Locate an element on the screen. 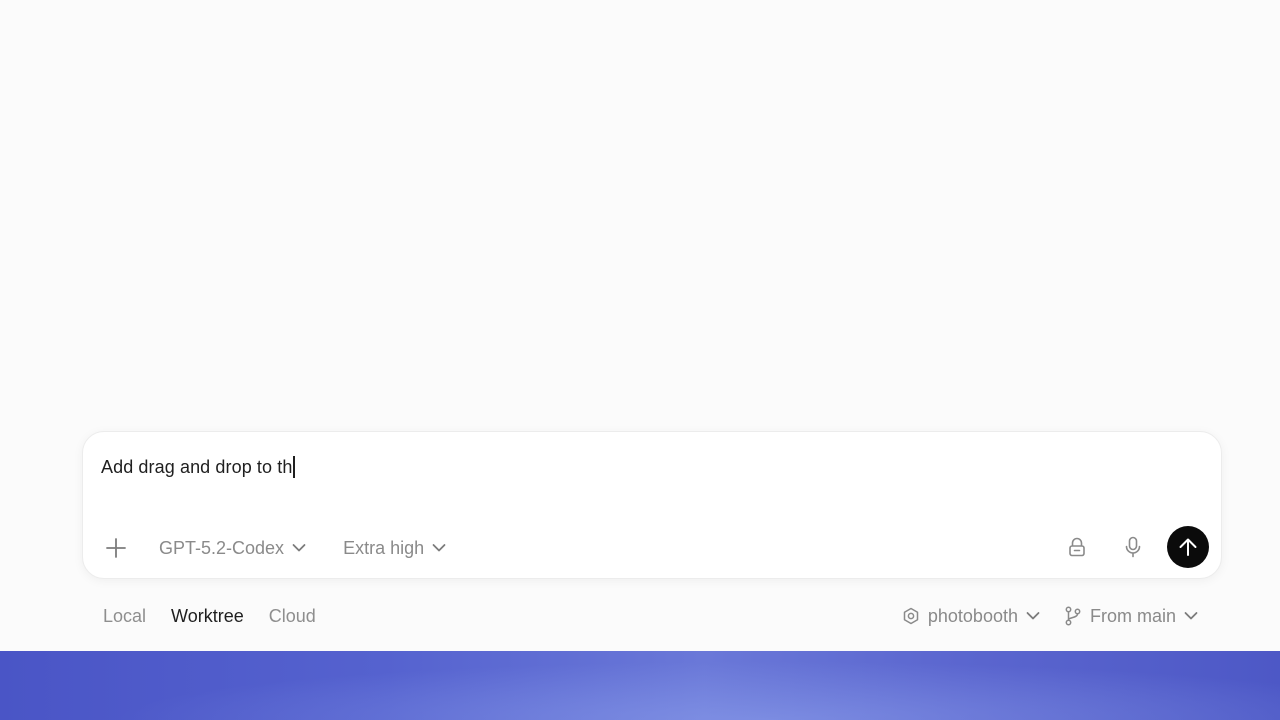  model-dropdown: GPT-5.2-Codex is located at coordinates (232, 548).